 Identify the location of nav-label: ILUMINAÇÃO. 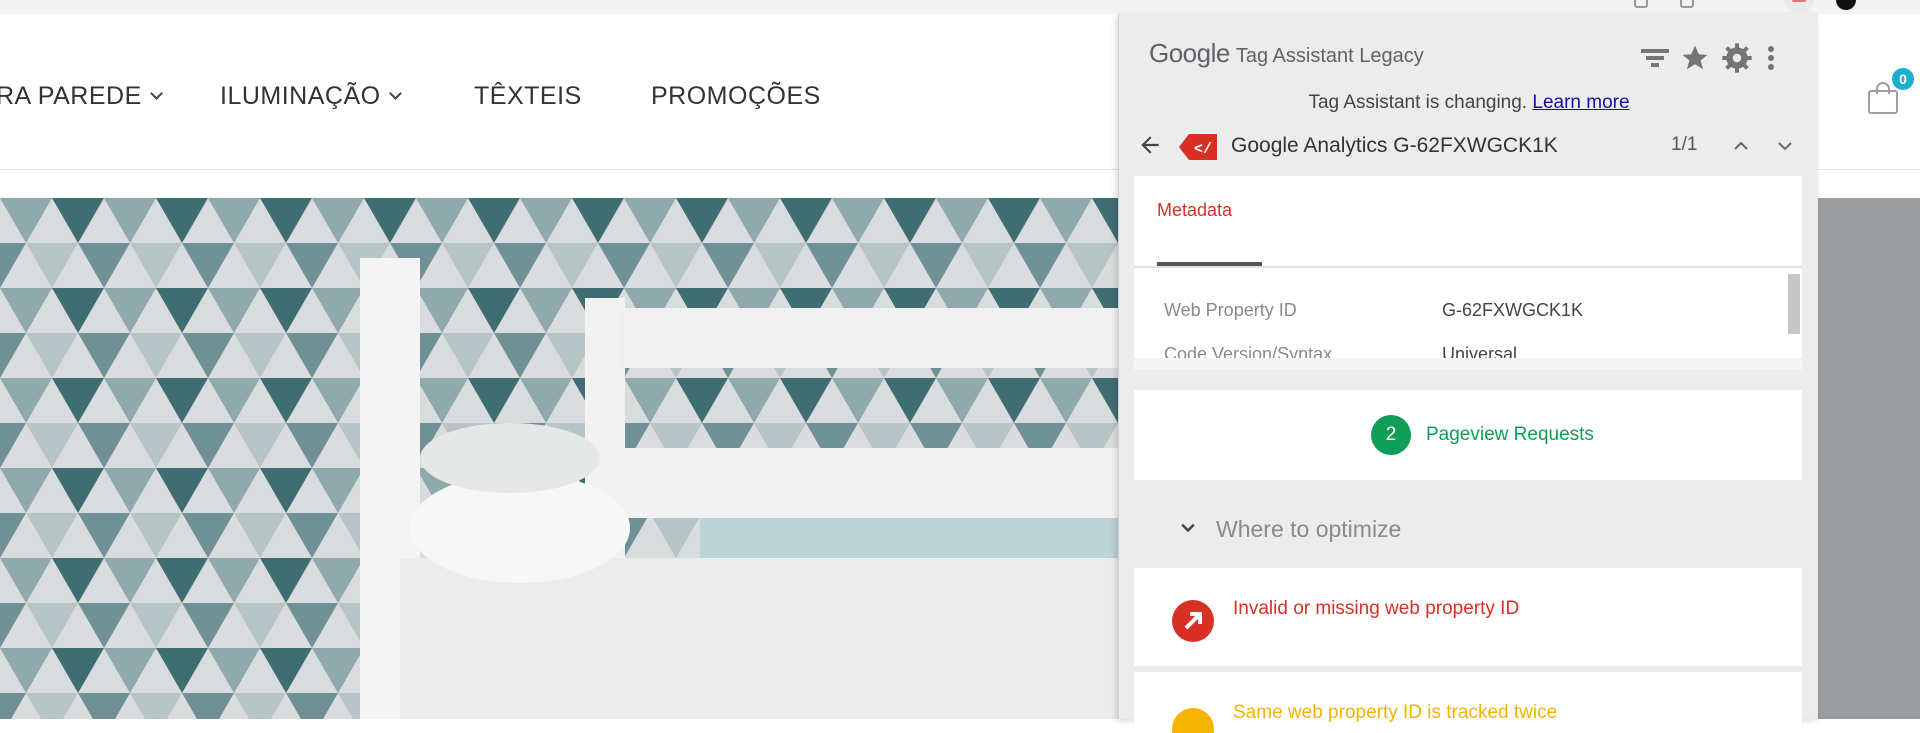
(300, 96).